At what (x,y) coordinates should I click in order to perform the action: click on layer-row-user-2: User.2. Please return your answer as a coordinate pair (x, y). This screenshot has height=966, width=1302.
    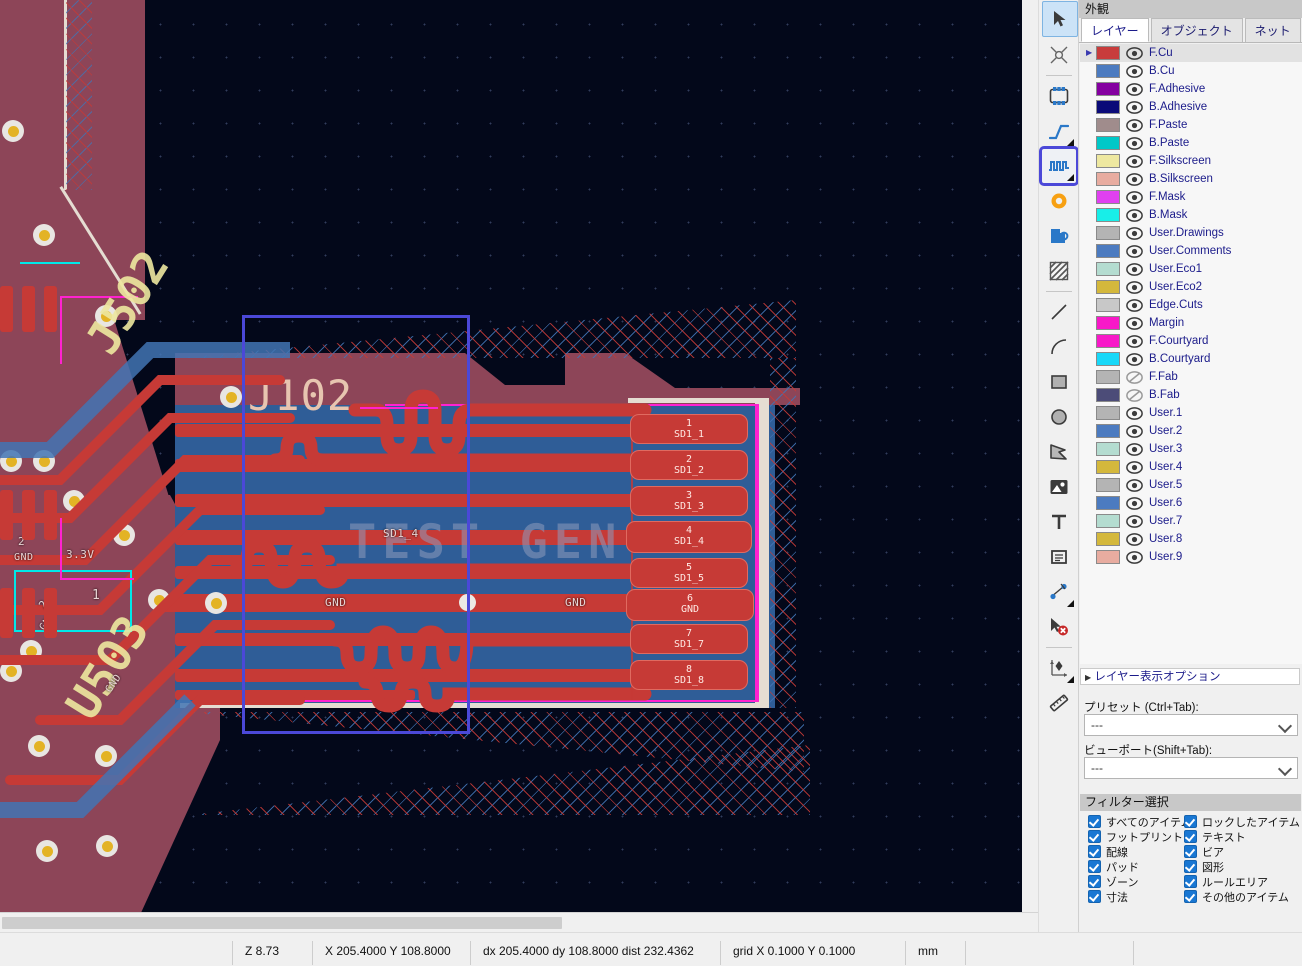
    Looking at the image, I should click on (1191, 431).